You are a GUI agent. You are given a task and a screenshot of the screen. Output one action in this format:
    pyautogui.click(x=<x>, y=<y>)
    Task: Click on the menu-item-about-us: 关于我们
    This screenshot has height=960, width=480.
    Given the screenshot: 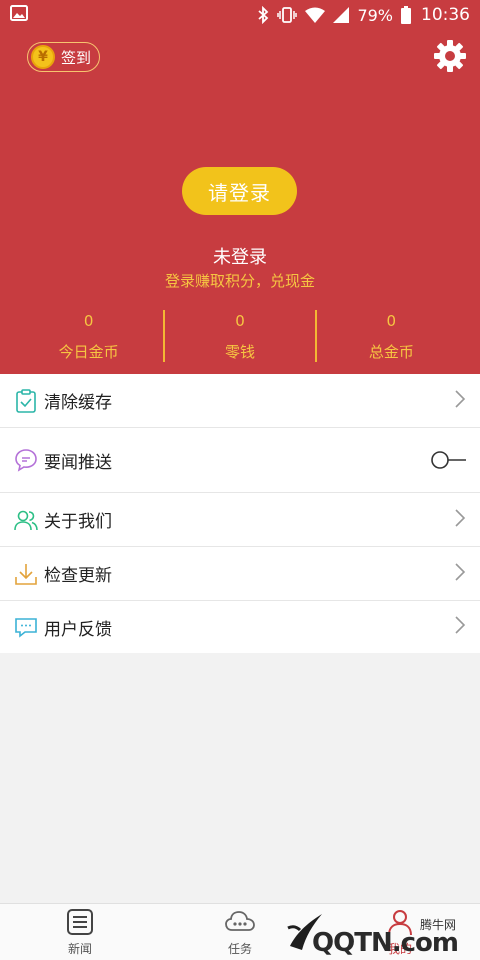 What is the action you would take?
    pyautogui.click(x=240, y=520)
    